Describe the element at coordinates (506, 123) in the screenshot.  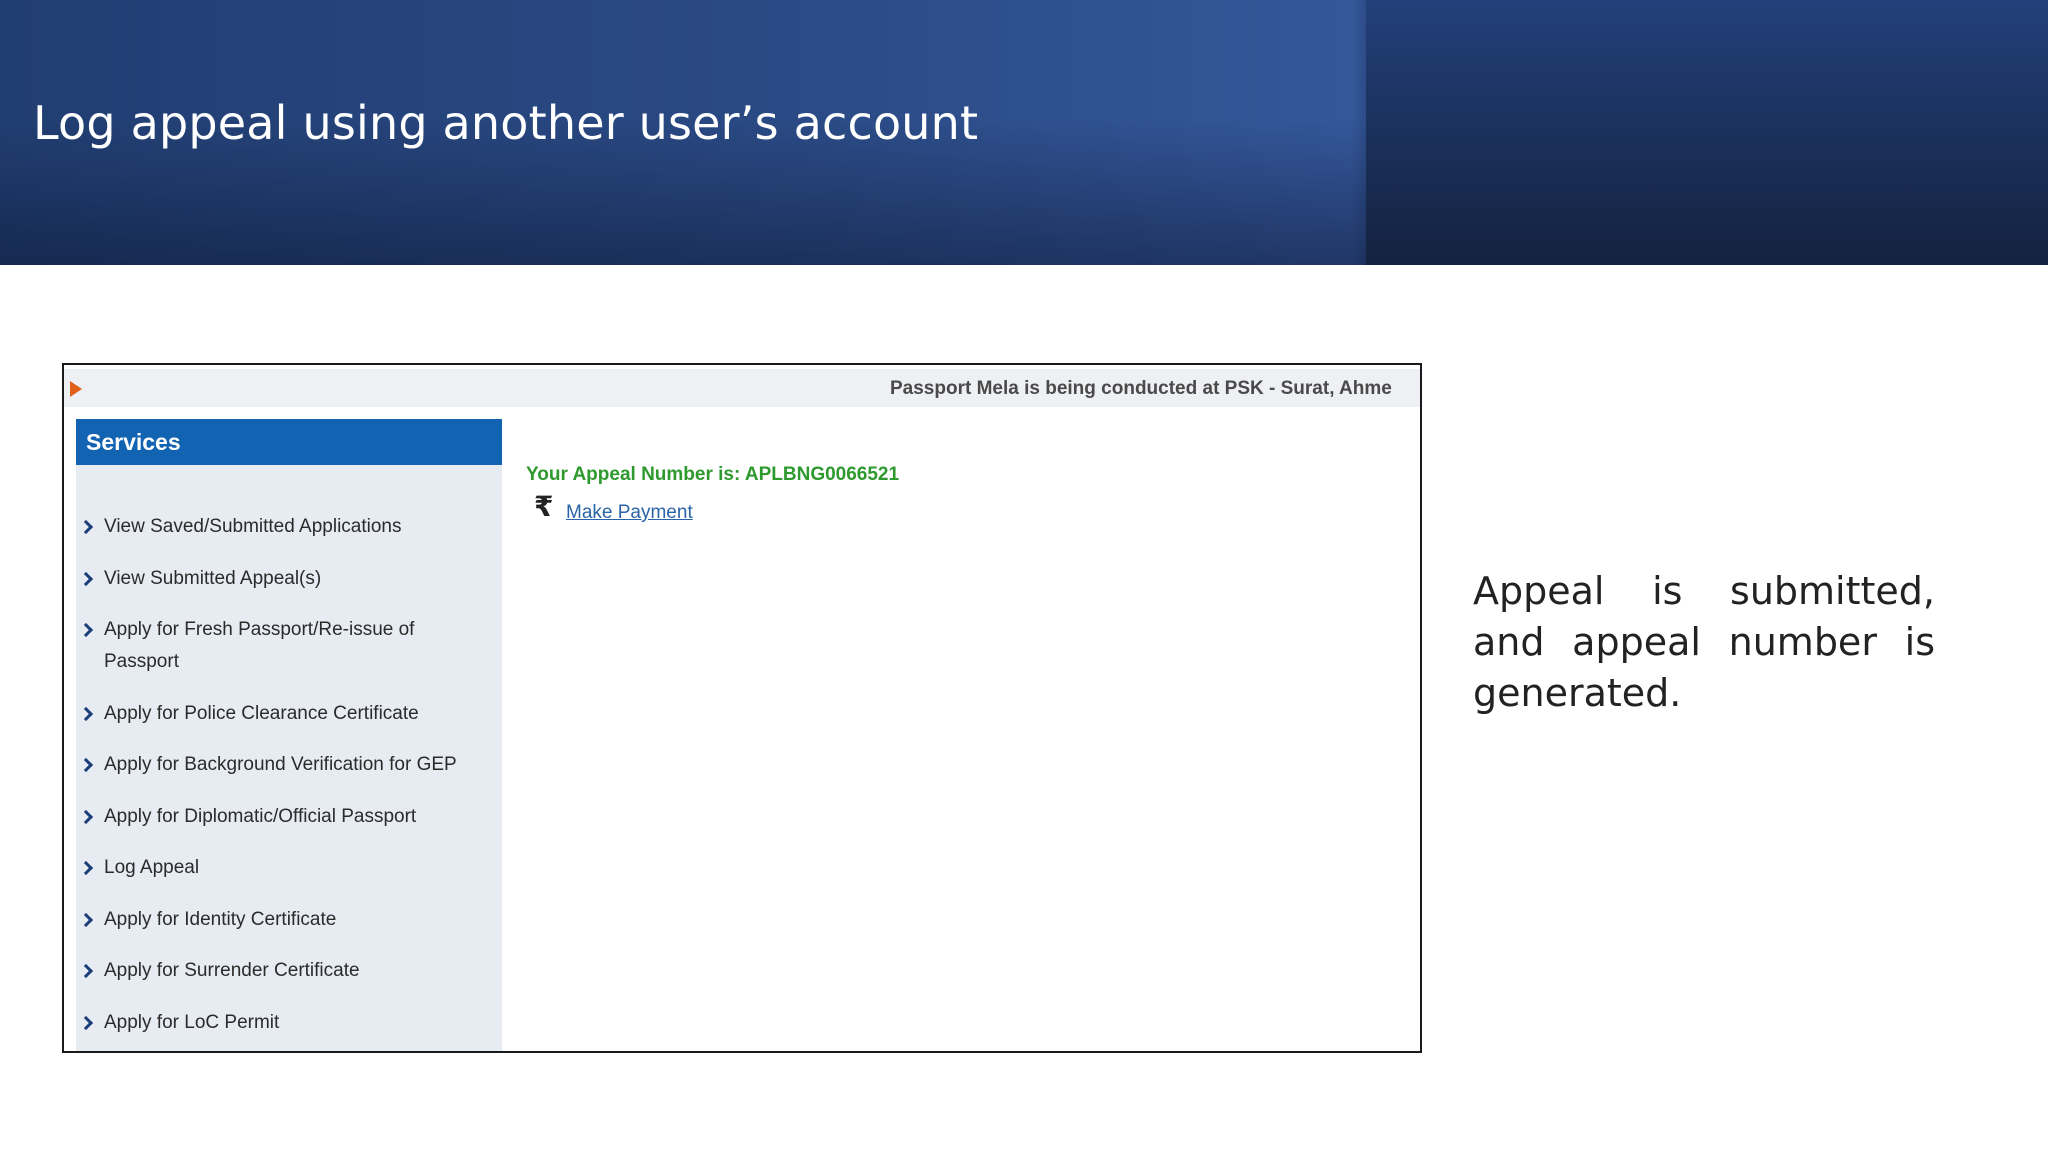
I see `slide-title: Log appeal using another user’s account` at that location.